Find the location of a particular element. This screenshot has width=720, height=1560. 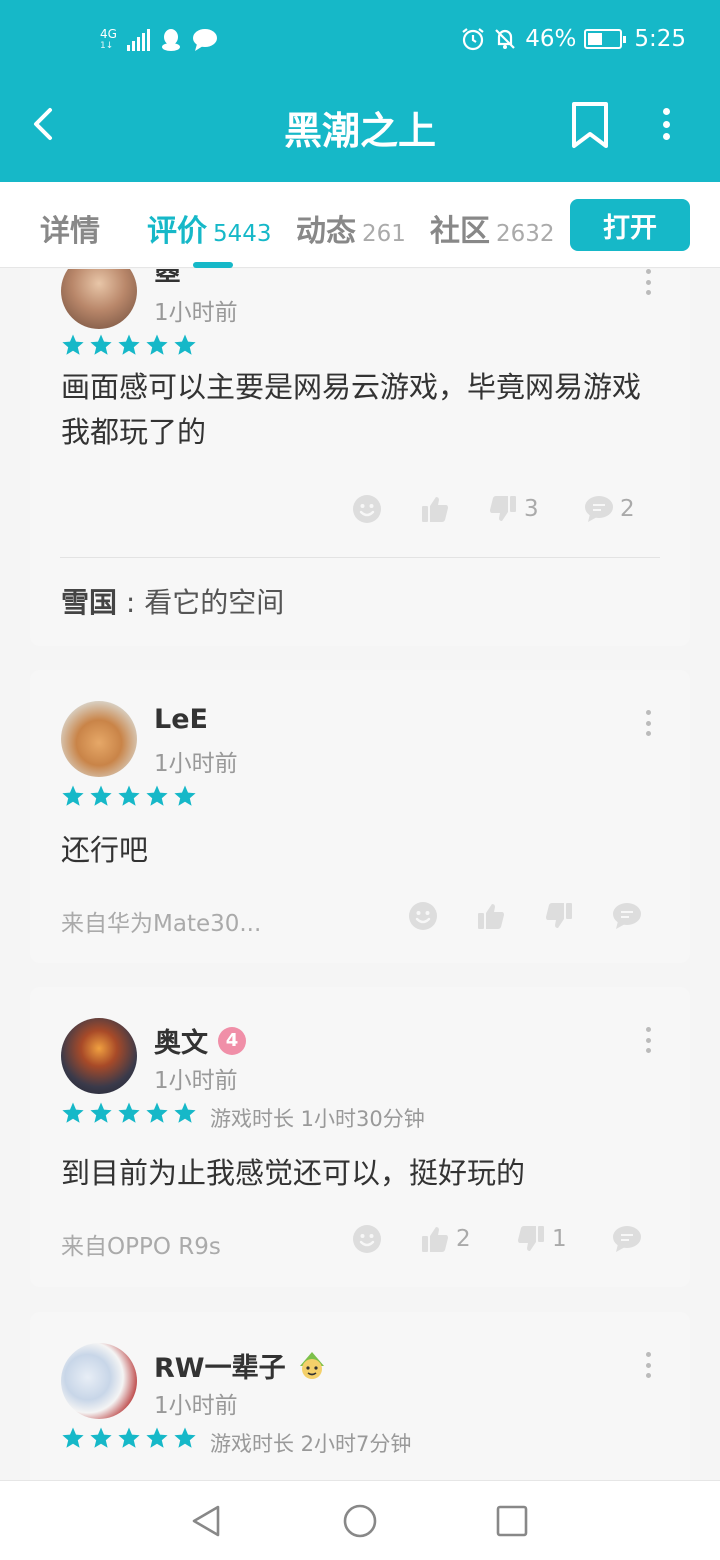

tab-count: 261 is located at coordinates (384, 234).